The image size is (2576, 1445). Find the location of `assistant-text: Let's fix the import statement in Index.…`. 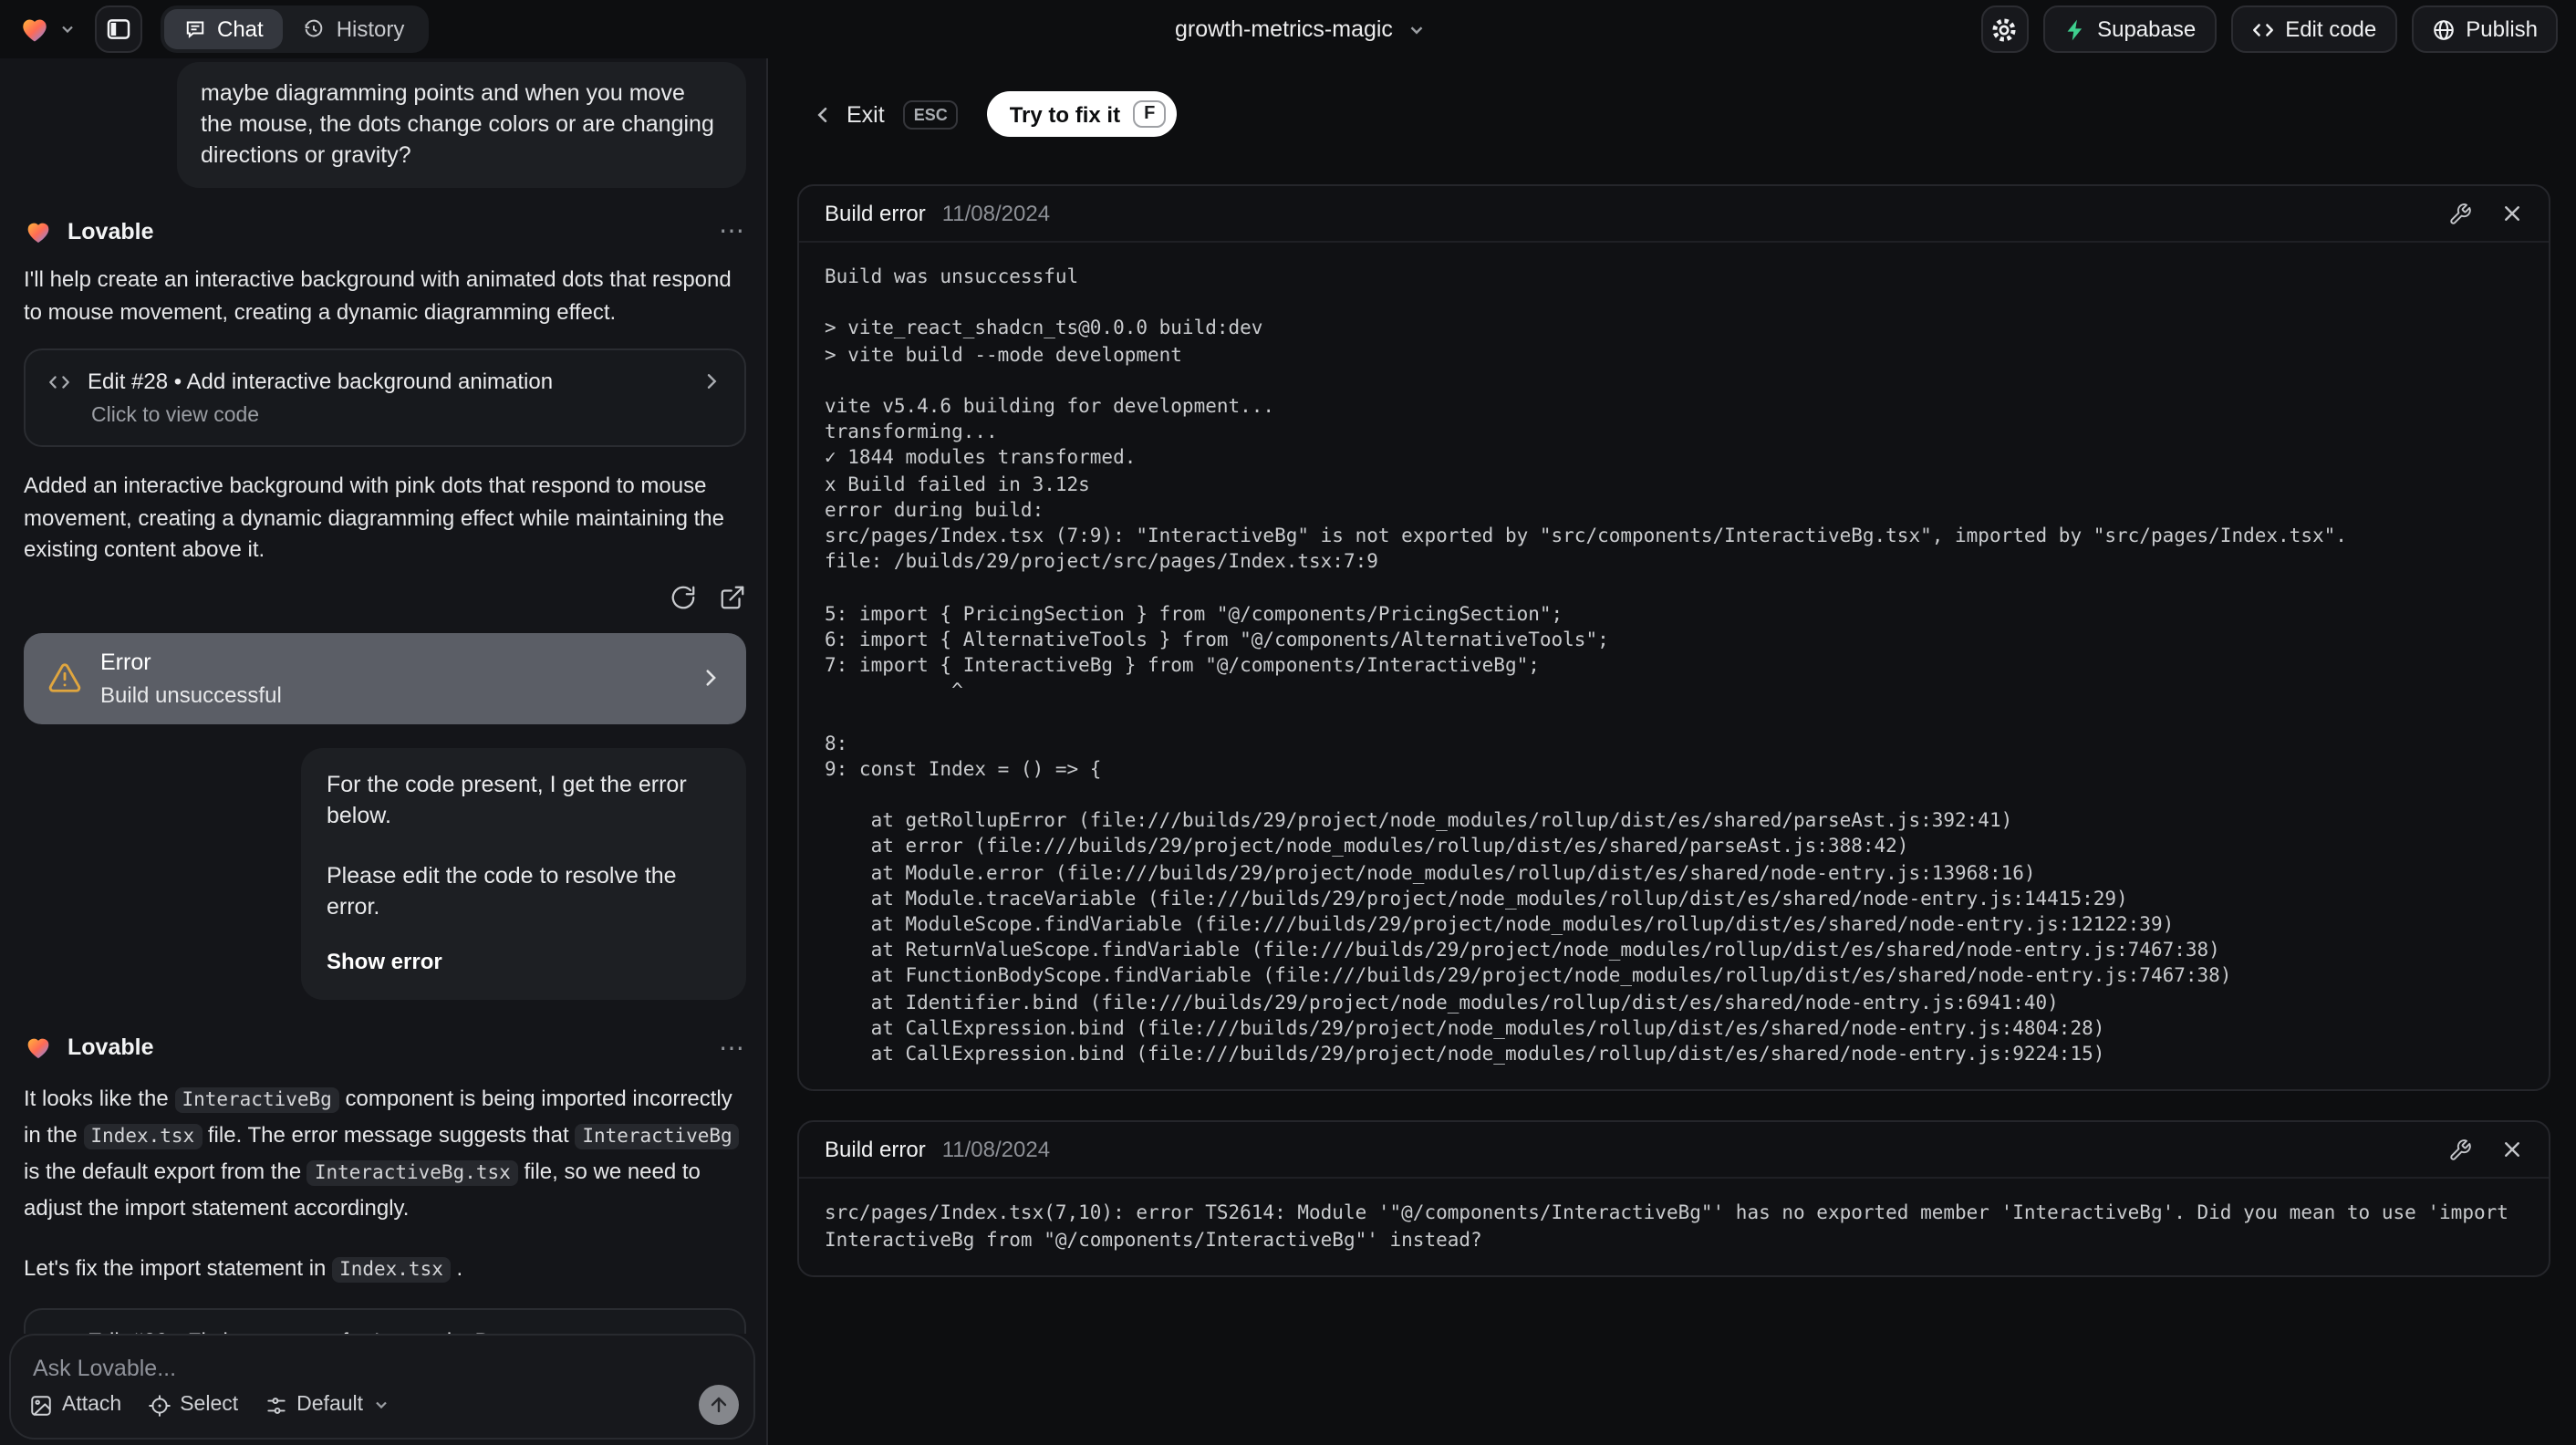

assistant-text: Let's fix the import statement in Index.… is located at coordinates (385, 1269).